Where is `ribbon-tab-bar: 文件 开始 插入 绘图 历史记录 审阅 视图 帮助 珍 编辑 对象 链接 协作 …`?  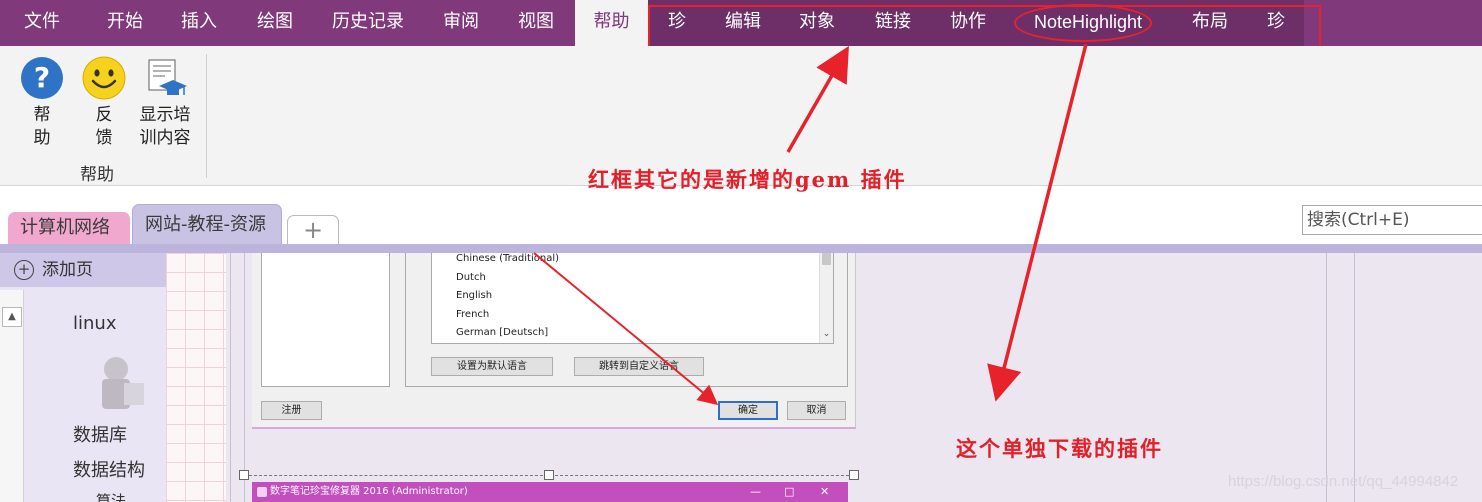 ribbon-tab-bar: 文件 开始 插入 绘图 历史记录 审阅 视图 帮助 珍 编辑 对象 链接 协作 … is located at coordinates (741, 23).